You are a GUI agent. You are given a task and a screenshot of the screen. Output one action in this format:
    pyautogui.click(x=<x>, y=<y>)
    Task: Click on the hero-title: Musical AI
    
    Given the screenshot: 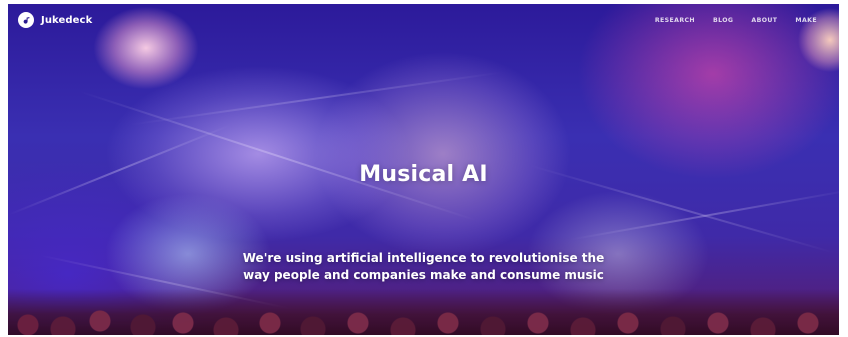 What is the action you would take?
    pyautogui.click(x=423, y=174)
    